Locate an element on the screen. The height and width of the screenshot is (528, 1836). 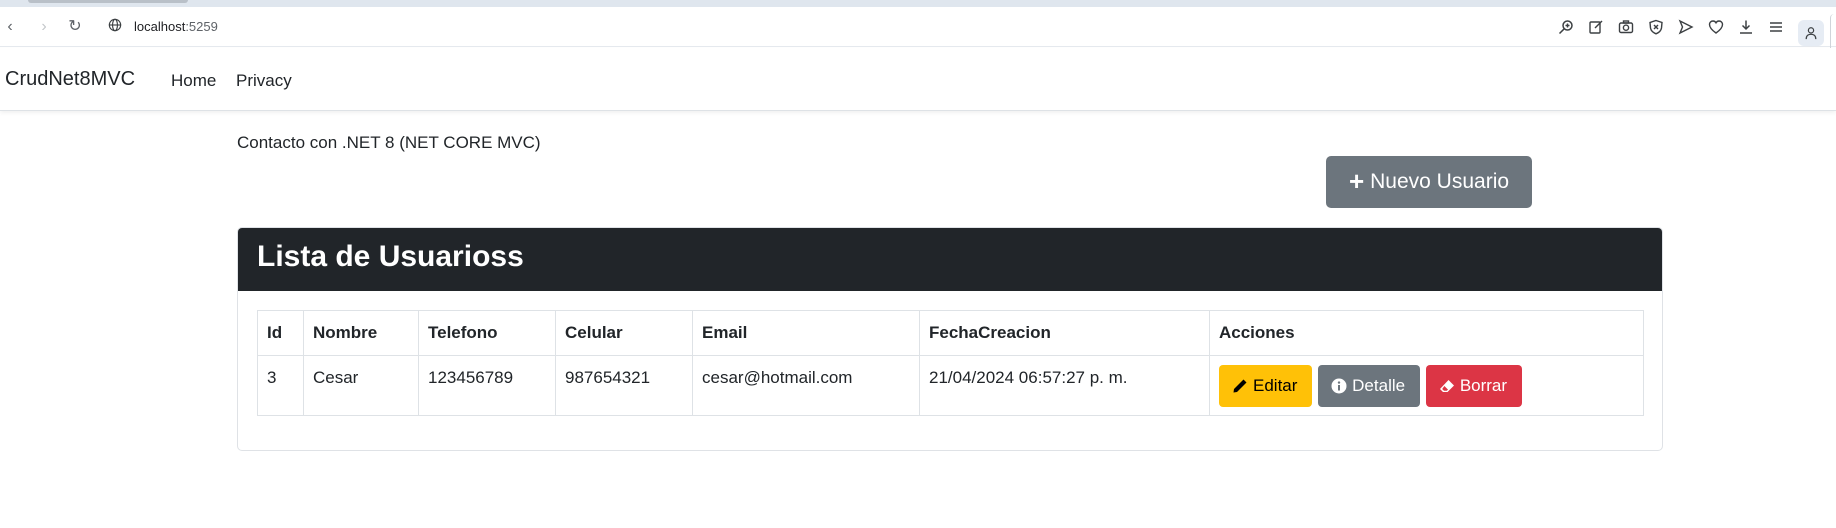
menu-icon is located at coordinates (1776, 27).